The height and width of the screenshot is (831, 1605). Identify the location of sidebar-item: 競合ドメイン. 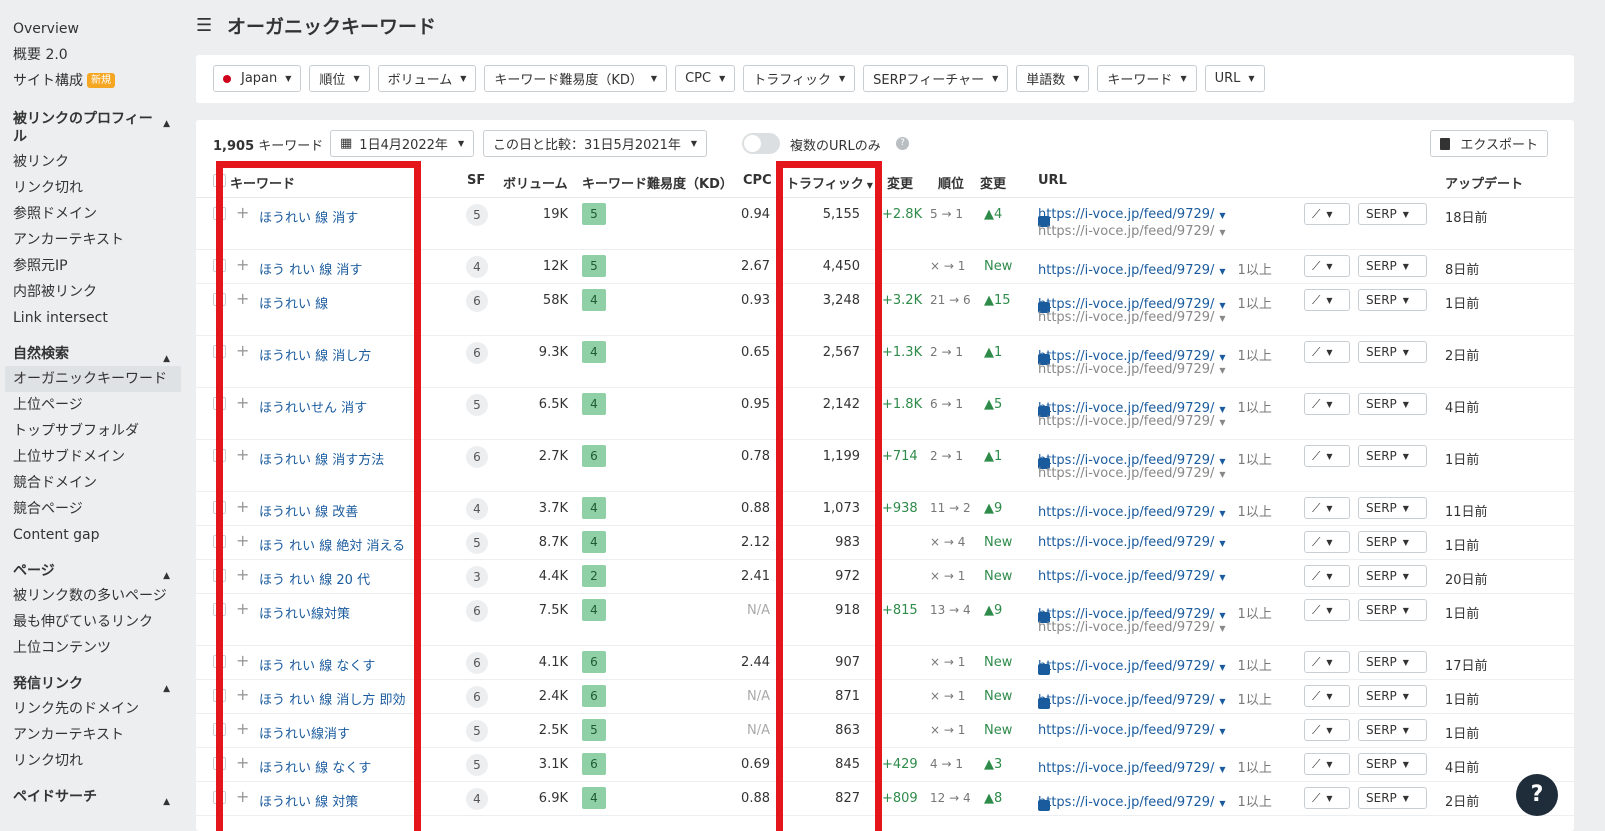
(93, 483).